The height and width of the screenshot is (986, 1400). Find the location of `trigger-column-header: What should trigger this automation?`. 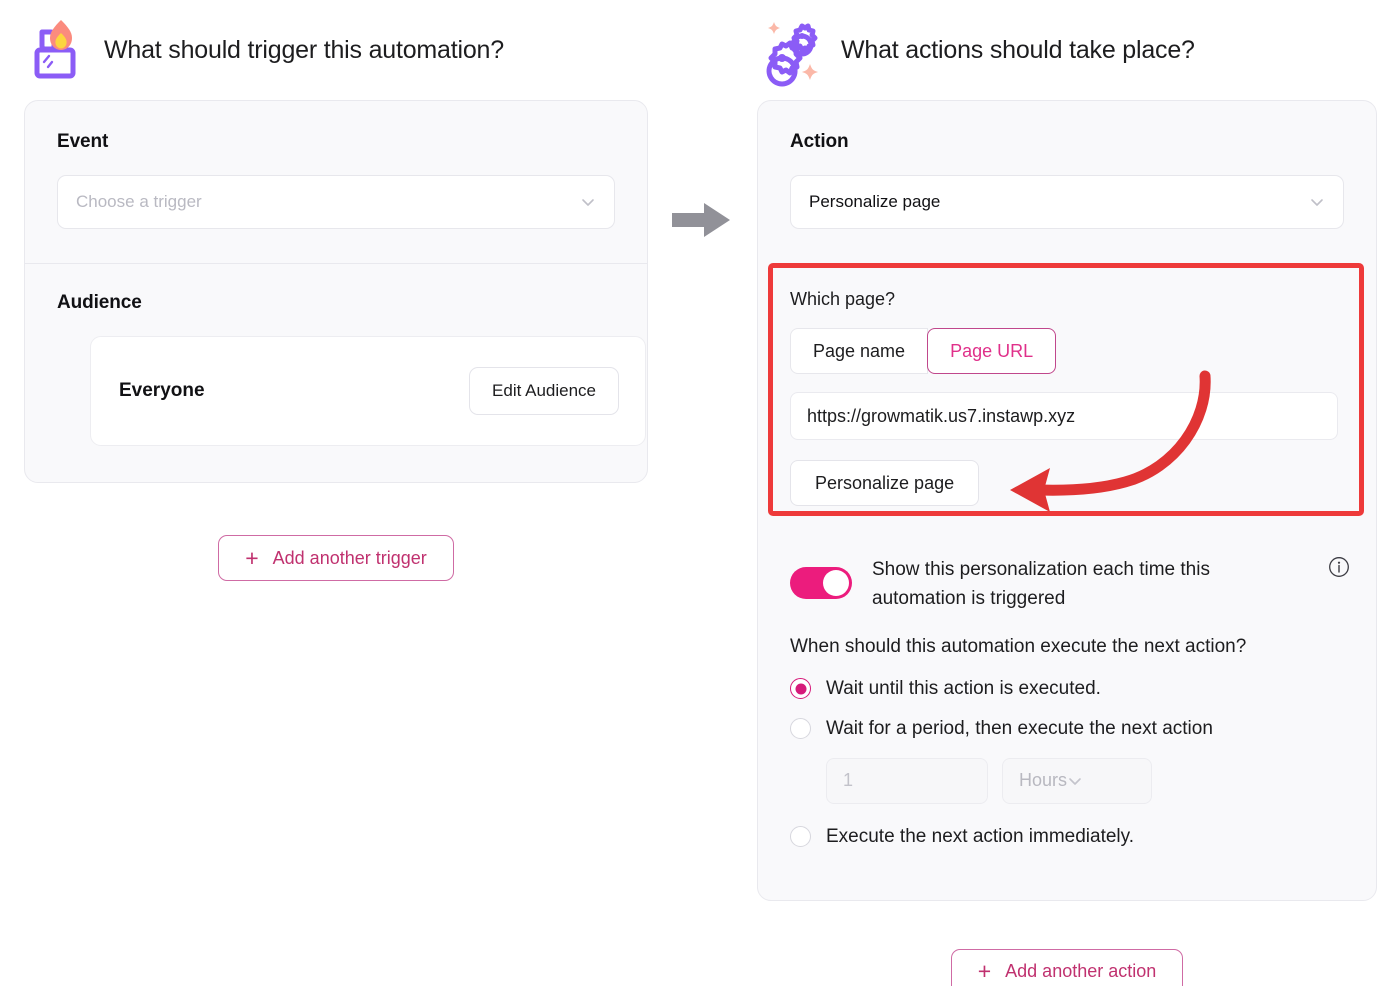

trigger-column-header: What should trigger this automation? is located at coordinates (336, 50).